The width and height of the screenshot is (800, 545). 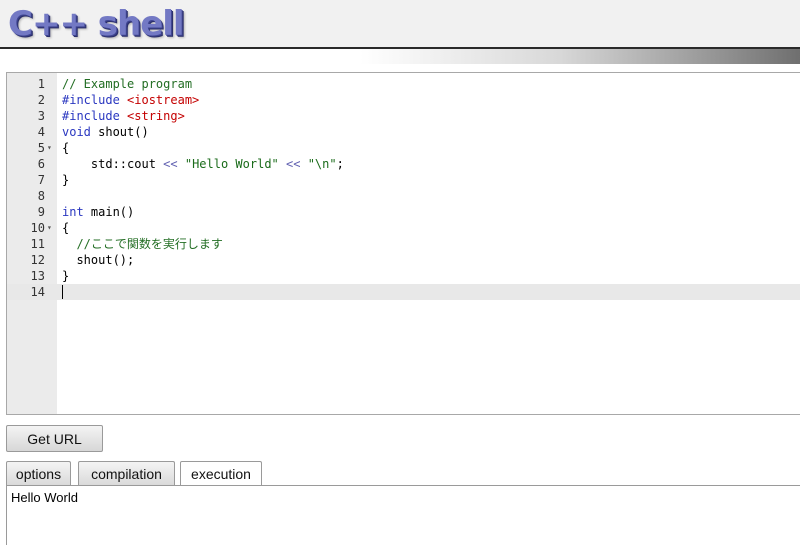 I want to click on code-token: //ここで関数を実行します, so click(x=142, y=244).